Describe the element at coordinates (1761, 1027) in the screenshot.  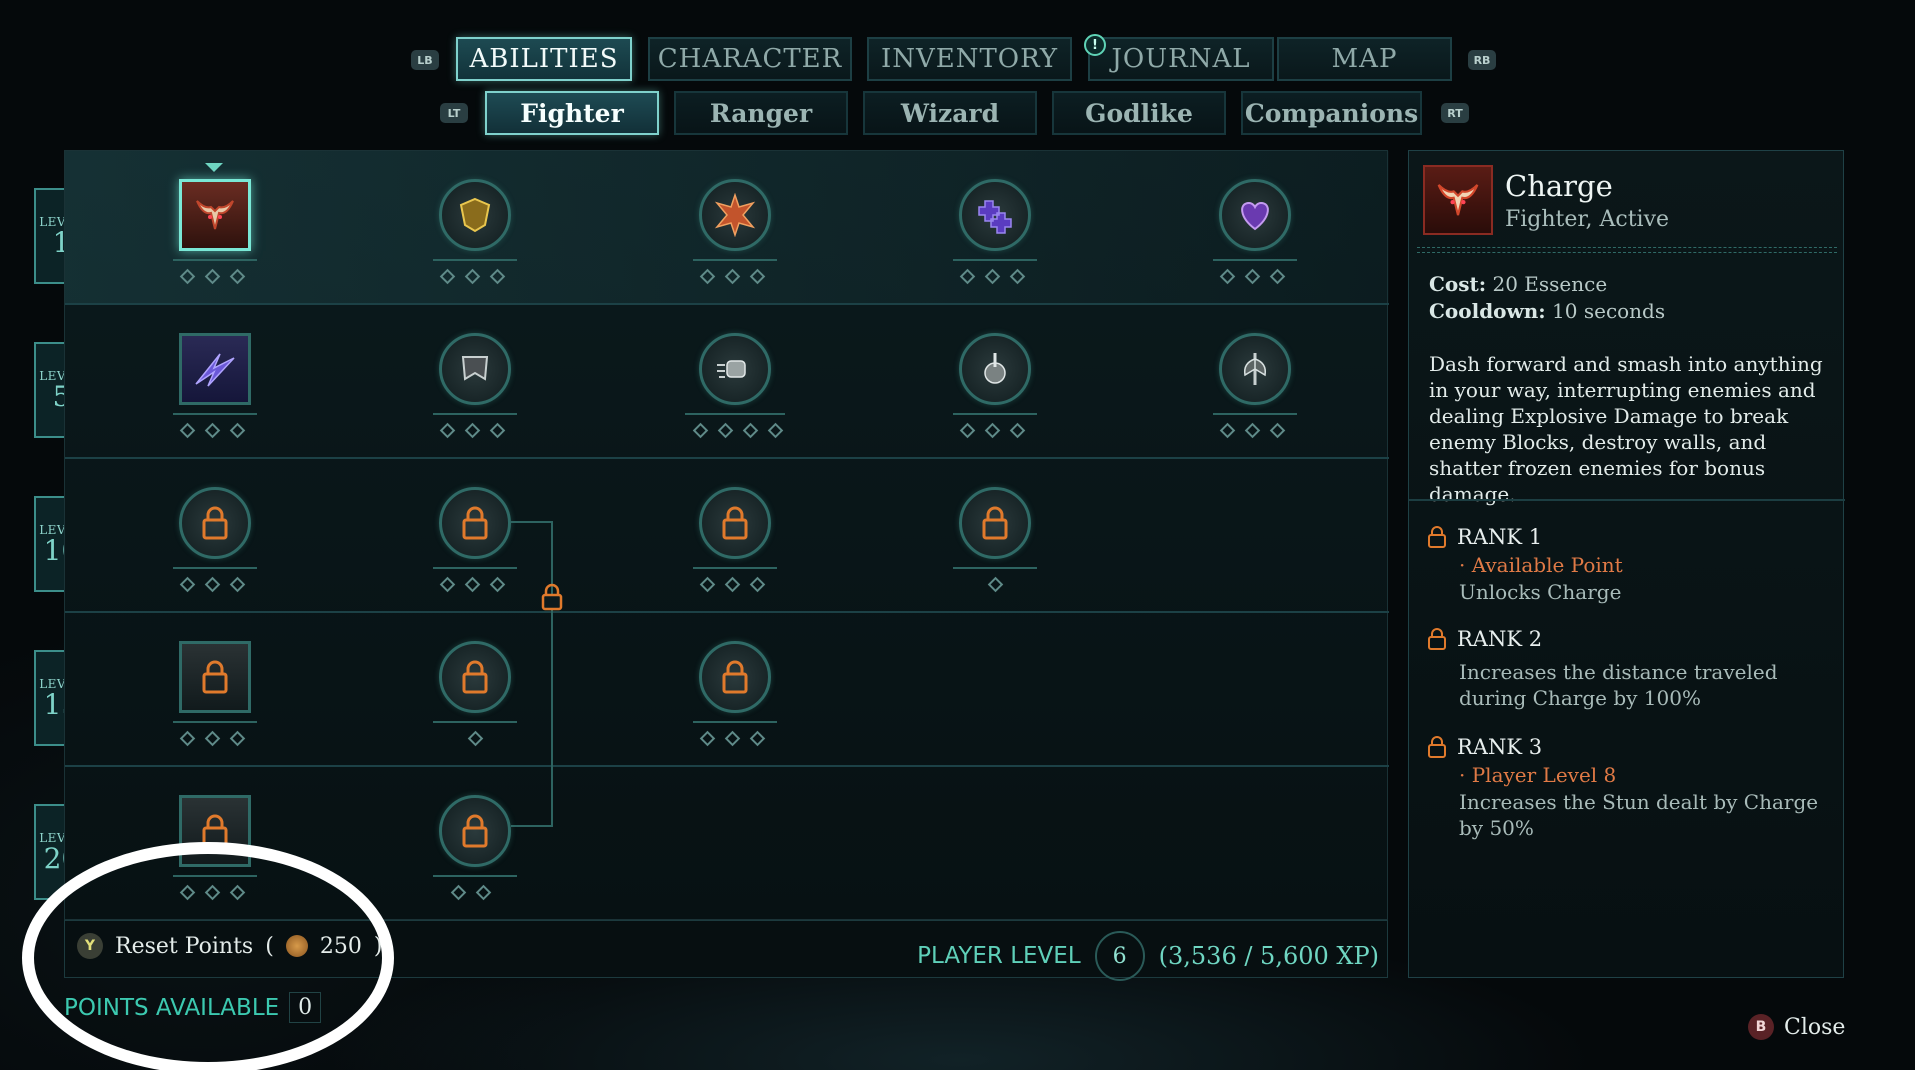
I see `b-button-icon: B` at that location.